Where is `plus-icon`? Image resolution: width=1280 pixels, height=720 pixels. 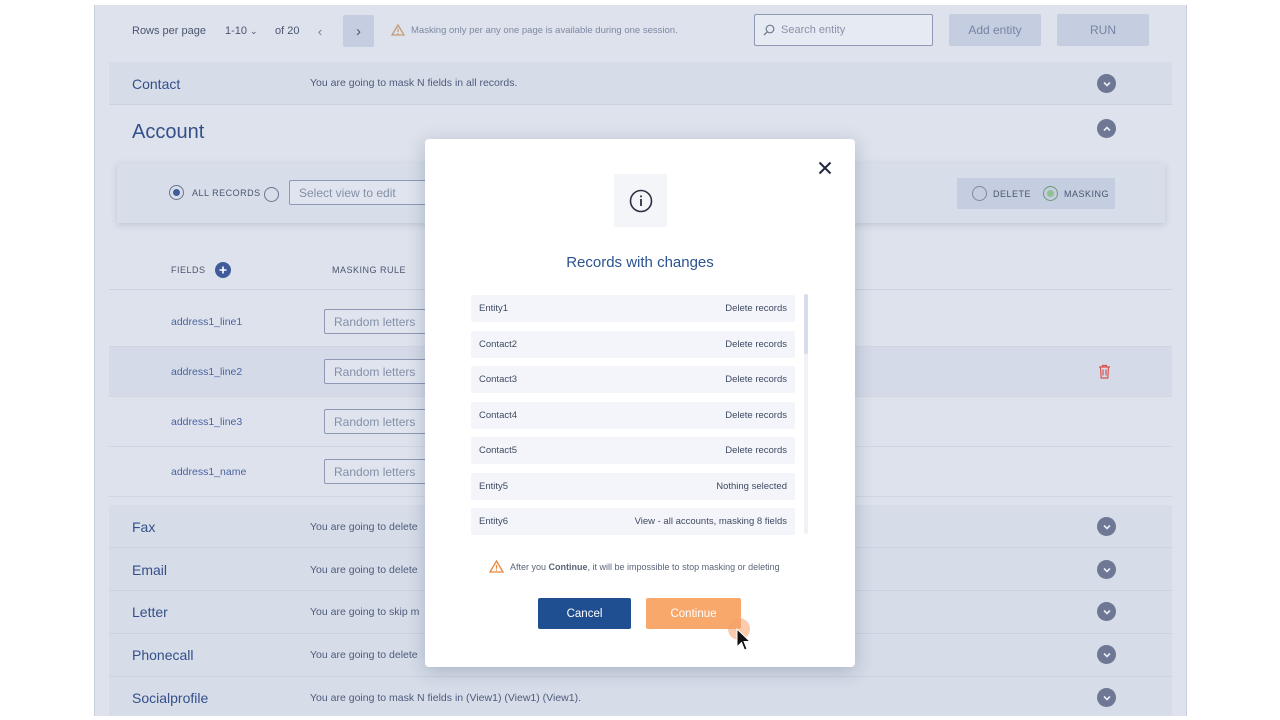
plus-icon is located at coordinates (223, 270).